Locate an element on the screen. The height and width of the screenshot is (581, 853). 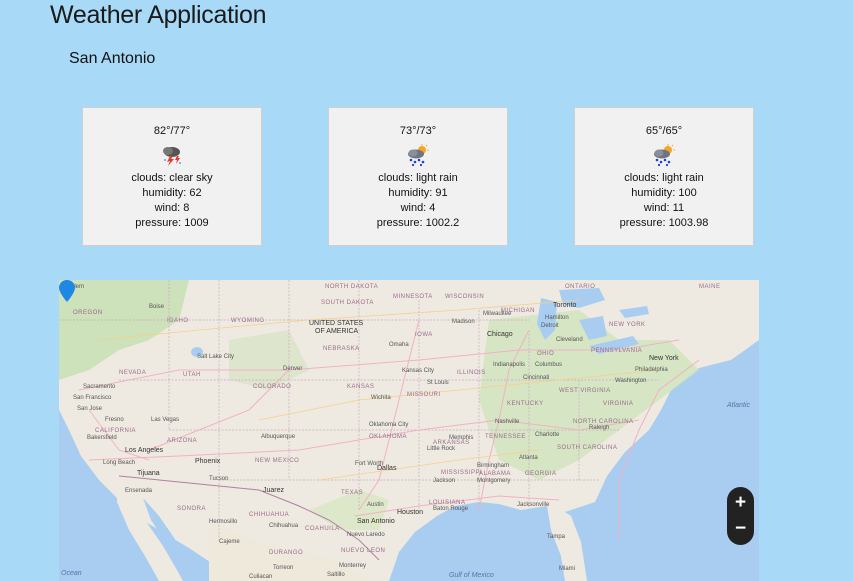
map-city-label: Atlanta is located at coordinates (528, 458).